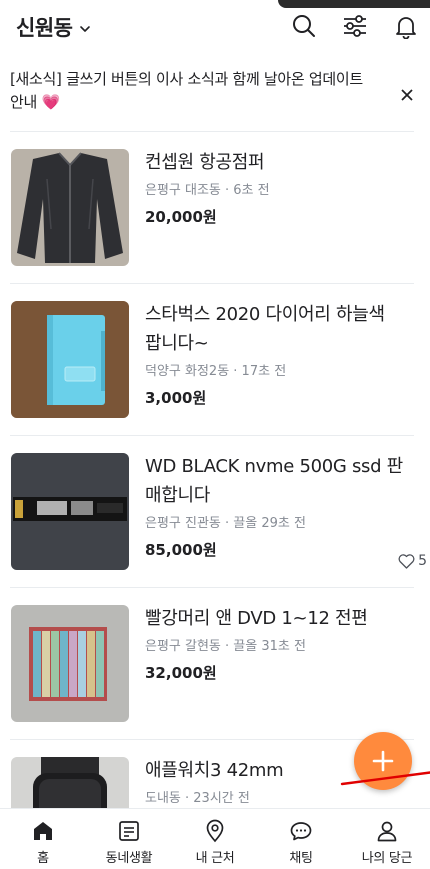 The width and height of the screenshot is (430, 869). Describe the element at coordinates (197, 798) in the screenshot. I see `item-meta: 도내동 · 23시간 전` at that location.